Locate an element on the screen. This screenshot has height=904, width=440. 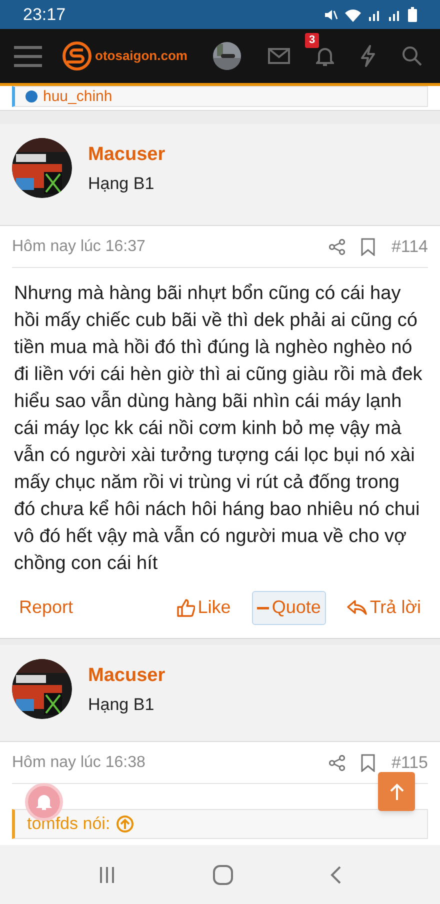
report-link: Report is located at coordinates (46, 607).